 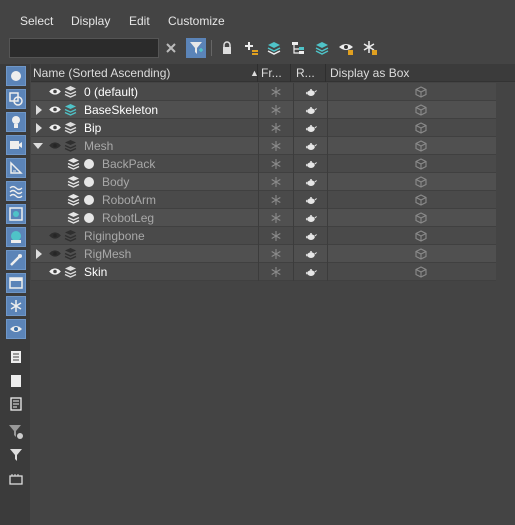 I want to click on layer-row: RobotLeg, so click(x=263, y=218).